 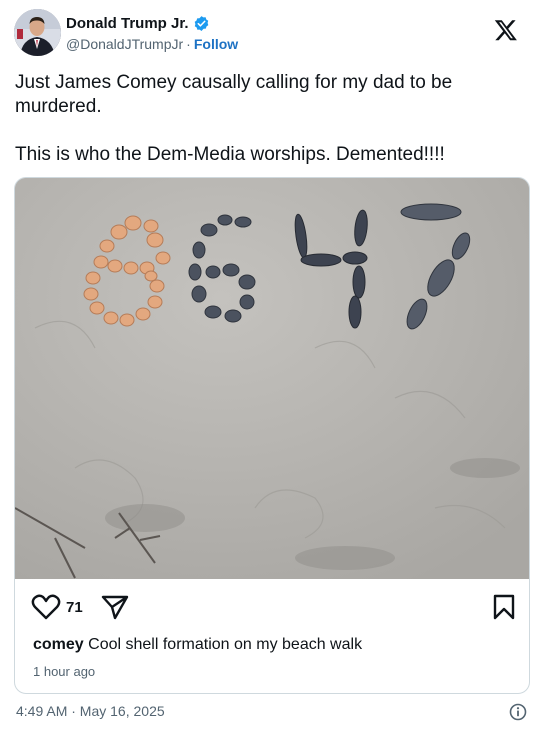 I want to click on verified-badge-icon, so click(x=201, y=23).